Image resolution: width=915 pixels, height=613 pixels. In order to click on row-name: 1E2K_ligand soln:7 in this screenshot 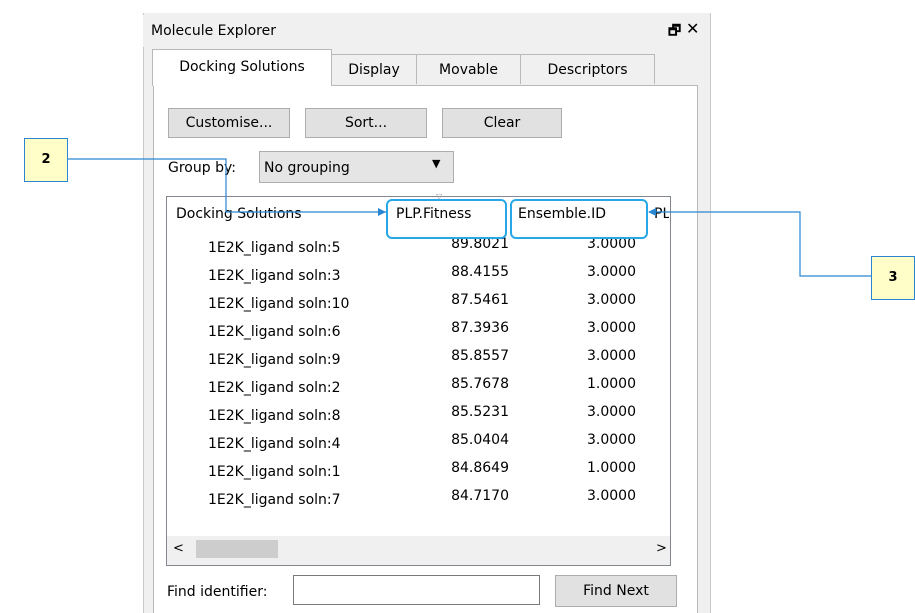, I will do `click(274, 500)`.